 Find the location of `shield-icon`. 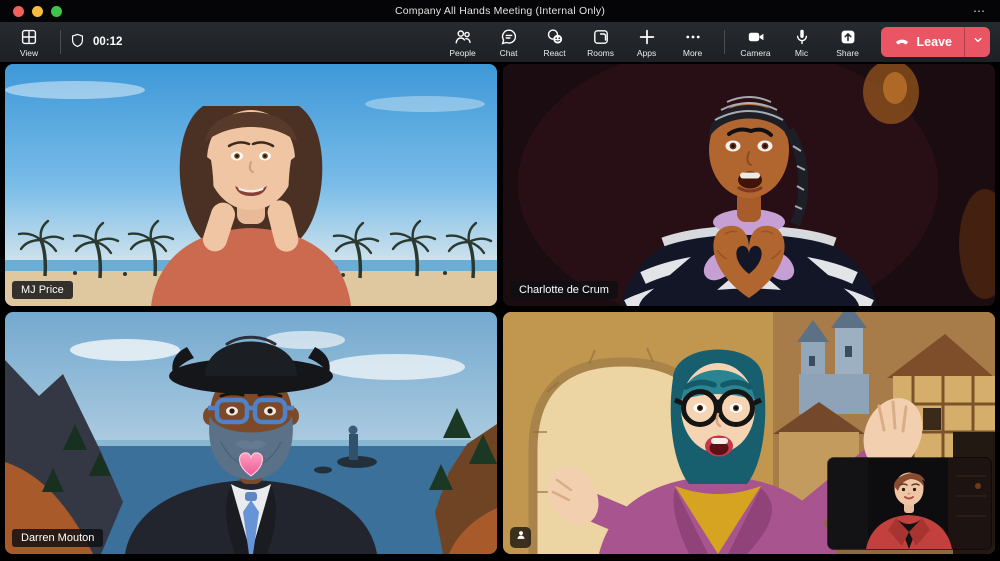

shield-icon is located at coordinates (77, 42).